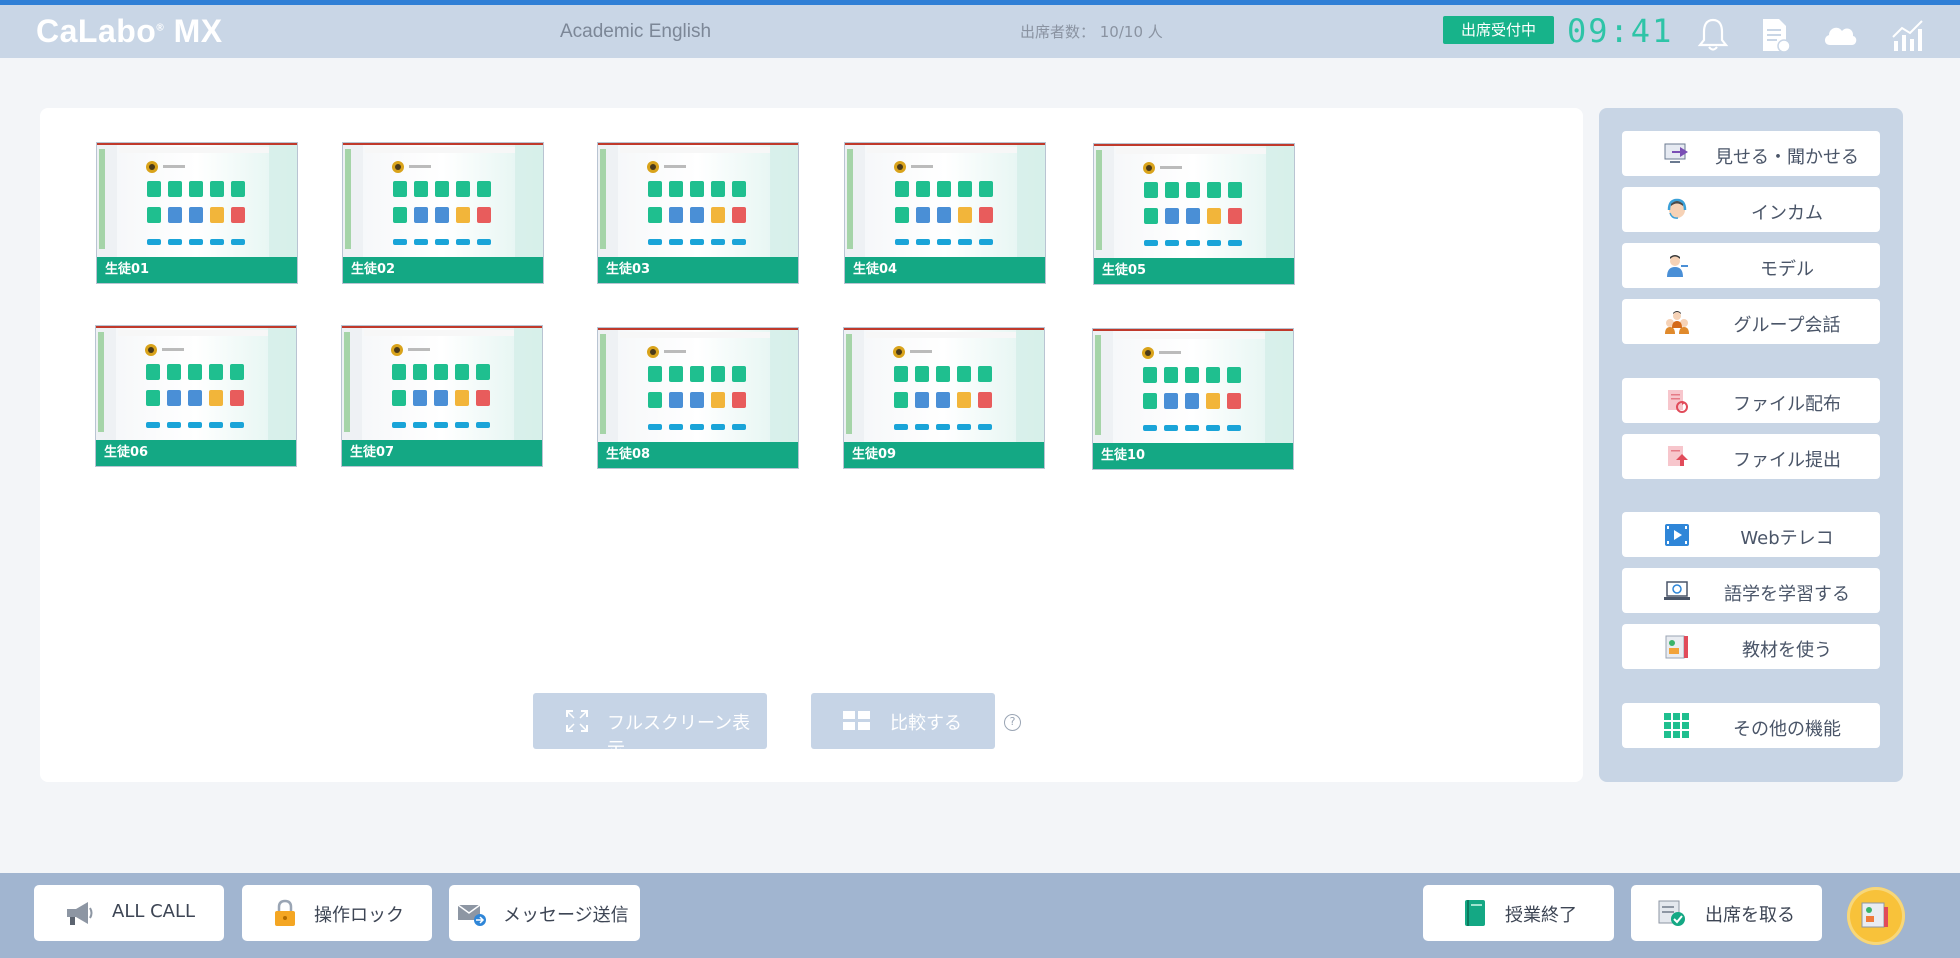  Describe the element at coordinates (1194, 271) in the screenshot. I see `student-name-label: 生徒05` at that location.